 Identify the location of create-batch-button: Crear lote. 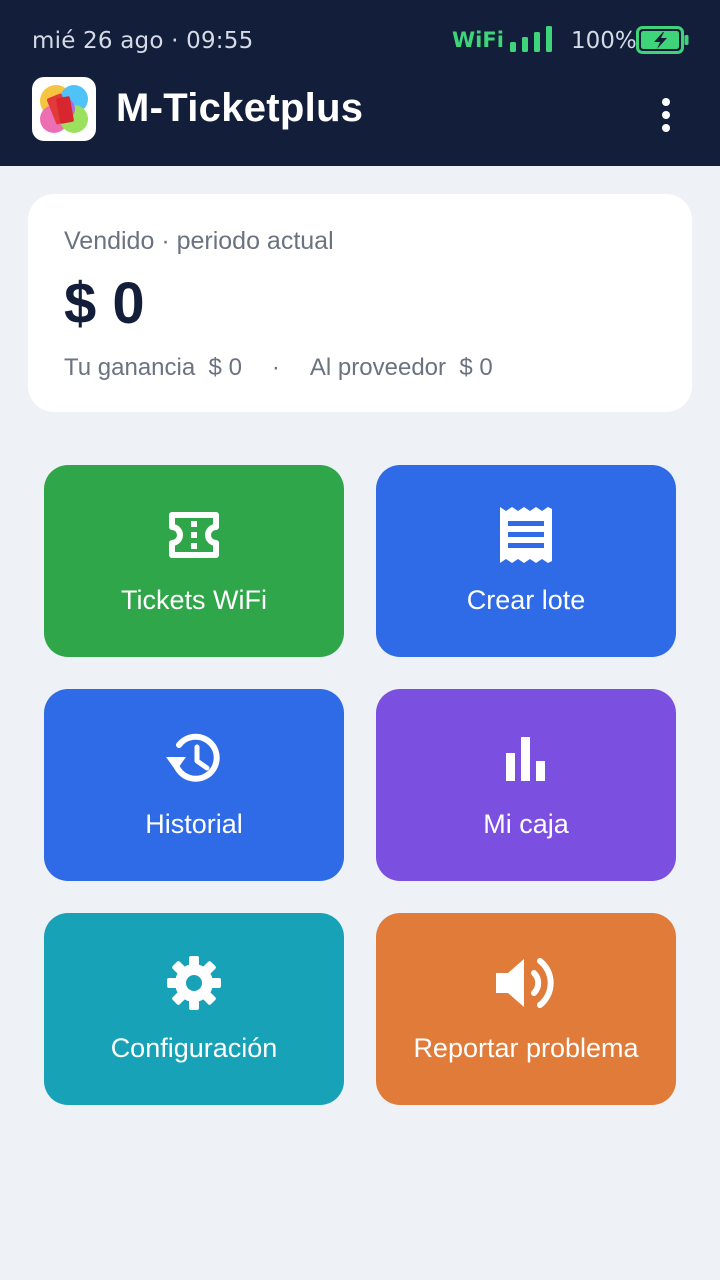
(526, 561).